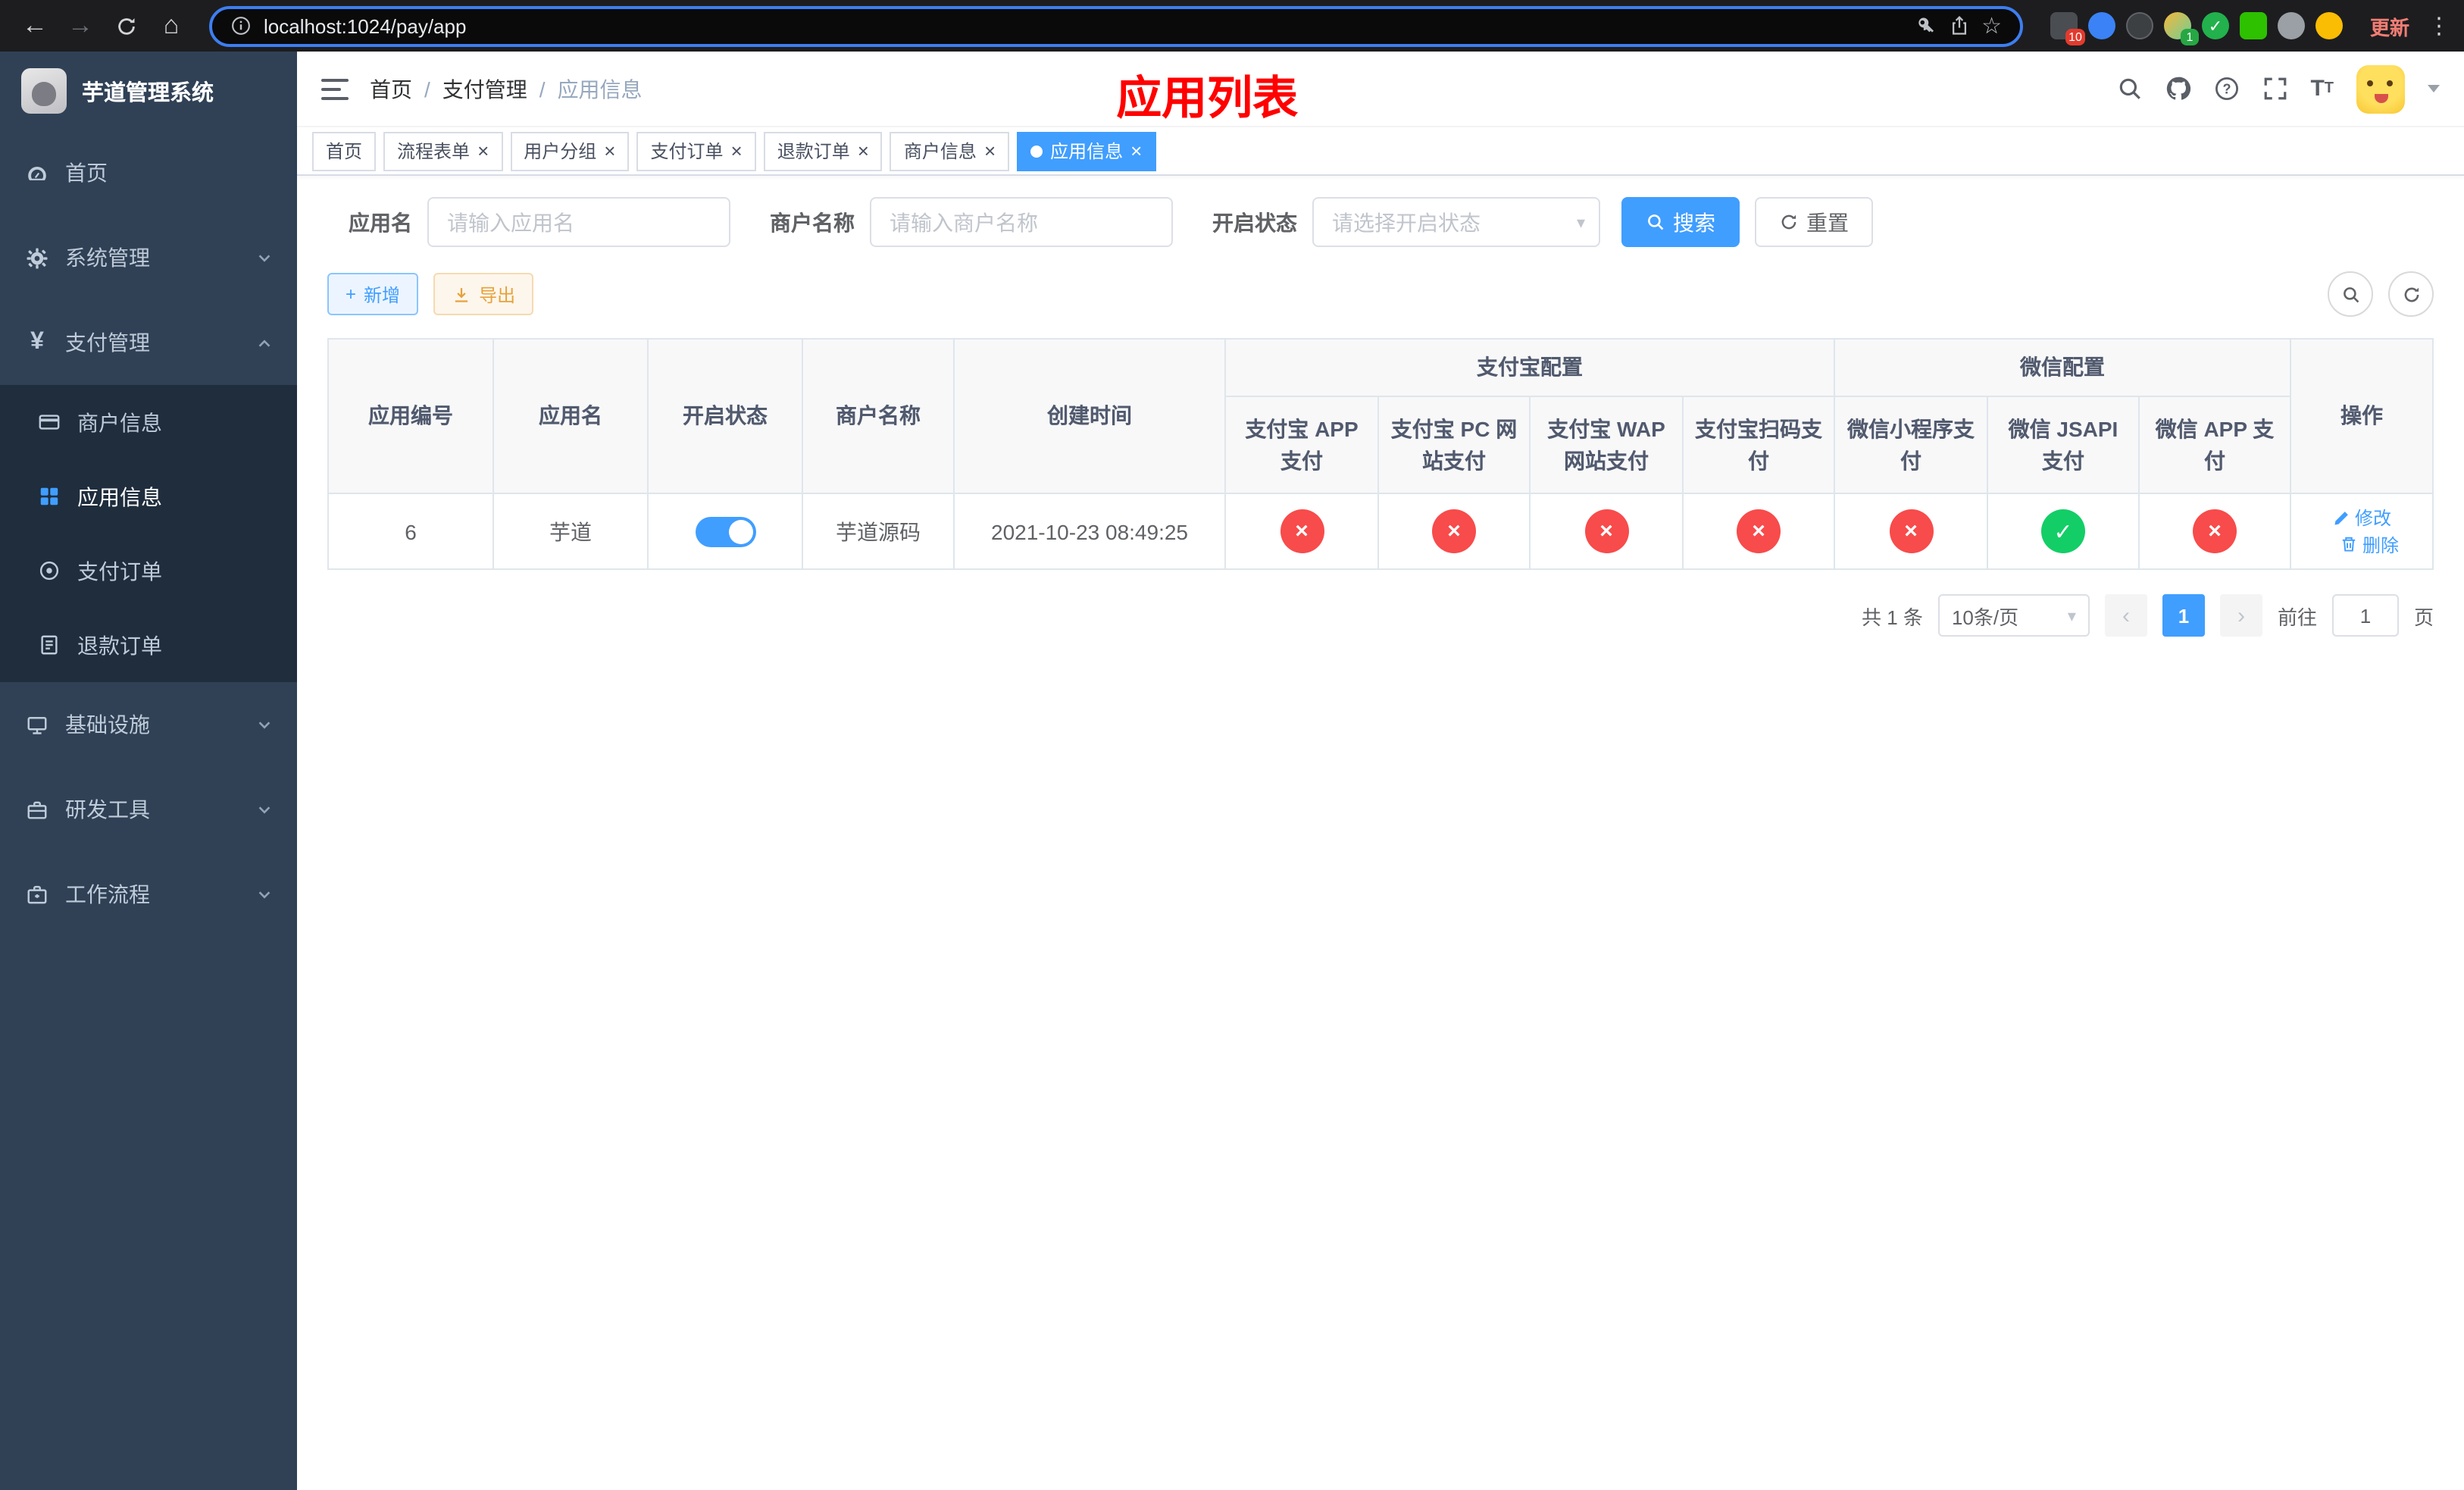 This screenshot has width=2464, height=1490. What do you see at coordinates (1925, 26) in the screenshot?
I see `password-key-icon` at bounding box center [1925, 26].